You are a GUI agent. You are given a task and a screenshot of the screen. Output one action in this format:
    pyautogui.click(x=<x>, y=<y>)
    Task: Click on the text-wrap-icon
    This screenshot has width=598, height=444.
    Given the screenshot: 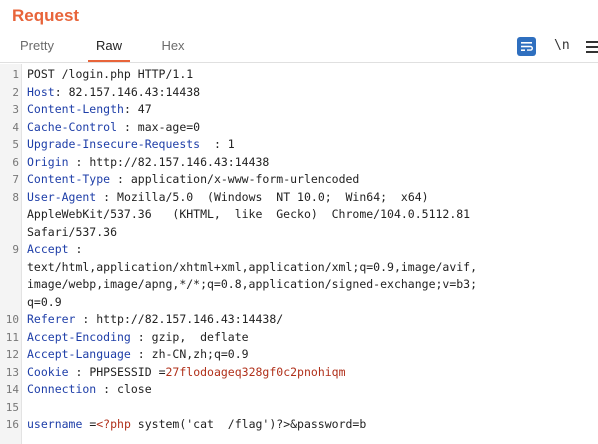 What is the action you would take?
    pyautogui.click(x=526, y=46)
    